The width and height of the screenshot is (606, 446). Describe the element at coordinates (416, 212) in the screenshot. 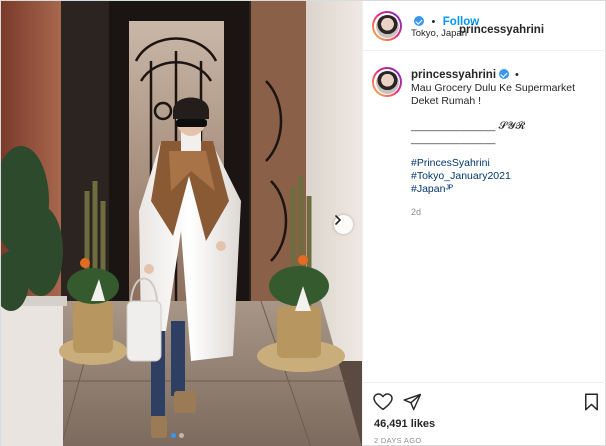

I see `caption-age: 2d` at that location.